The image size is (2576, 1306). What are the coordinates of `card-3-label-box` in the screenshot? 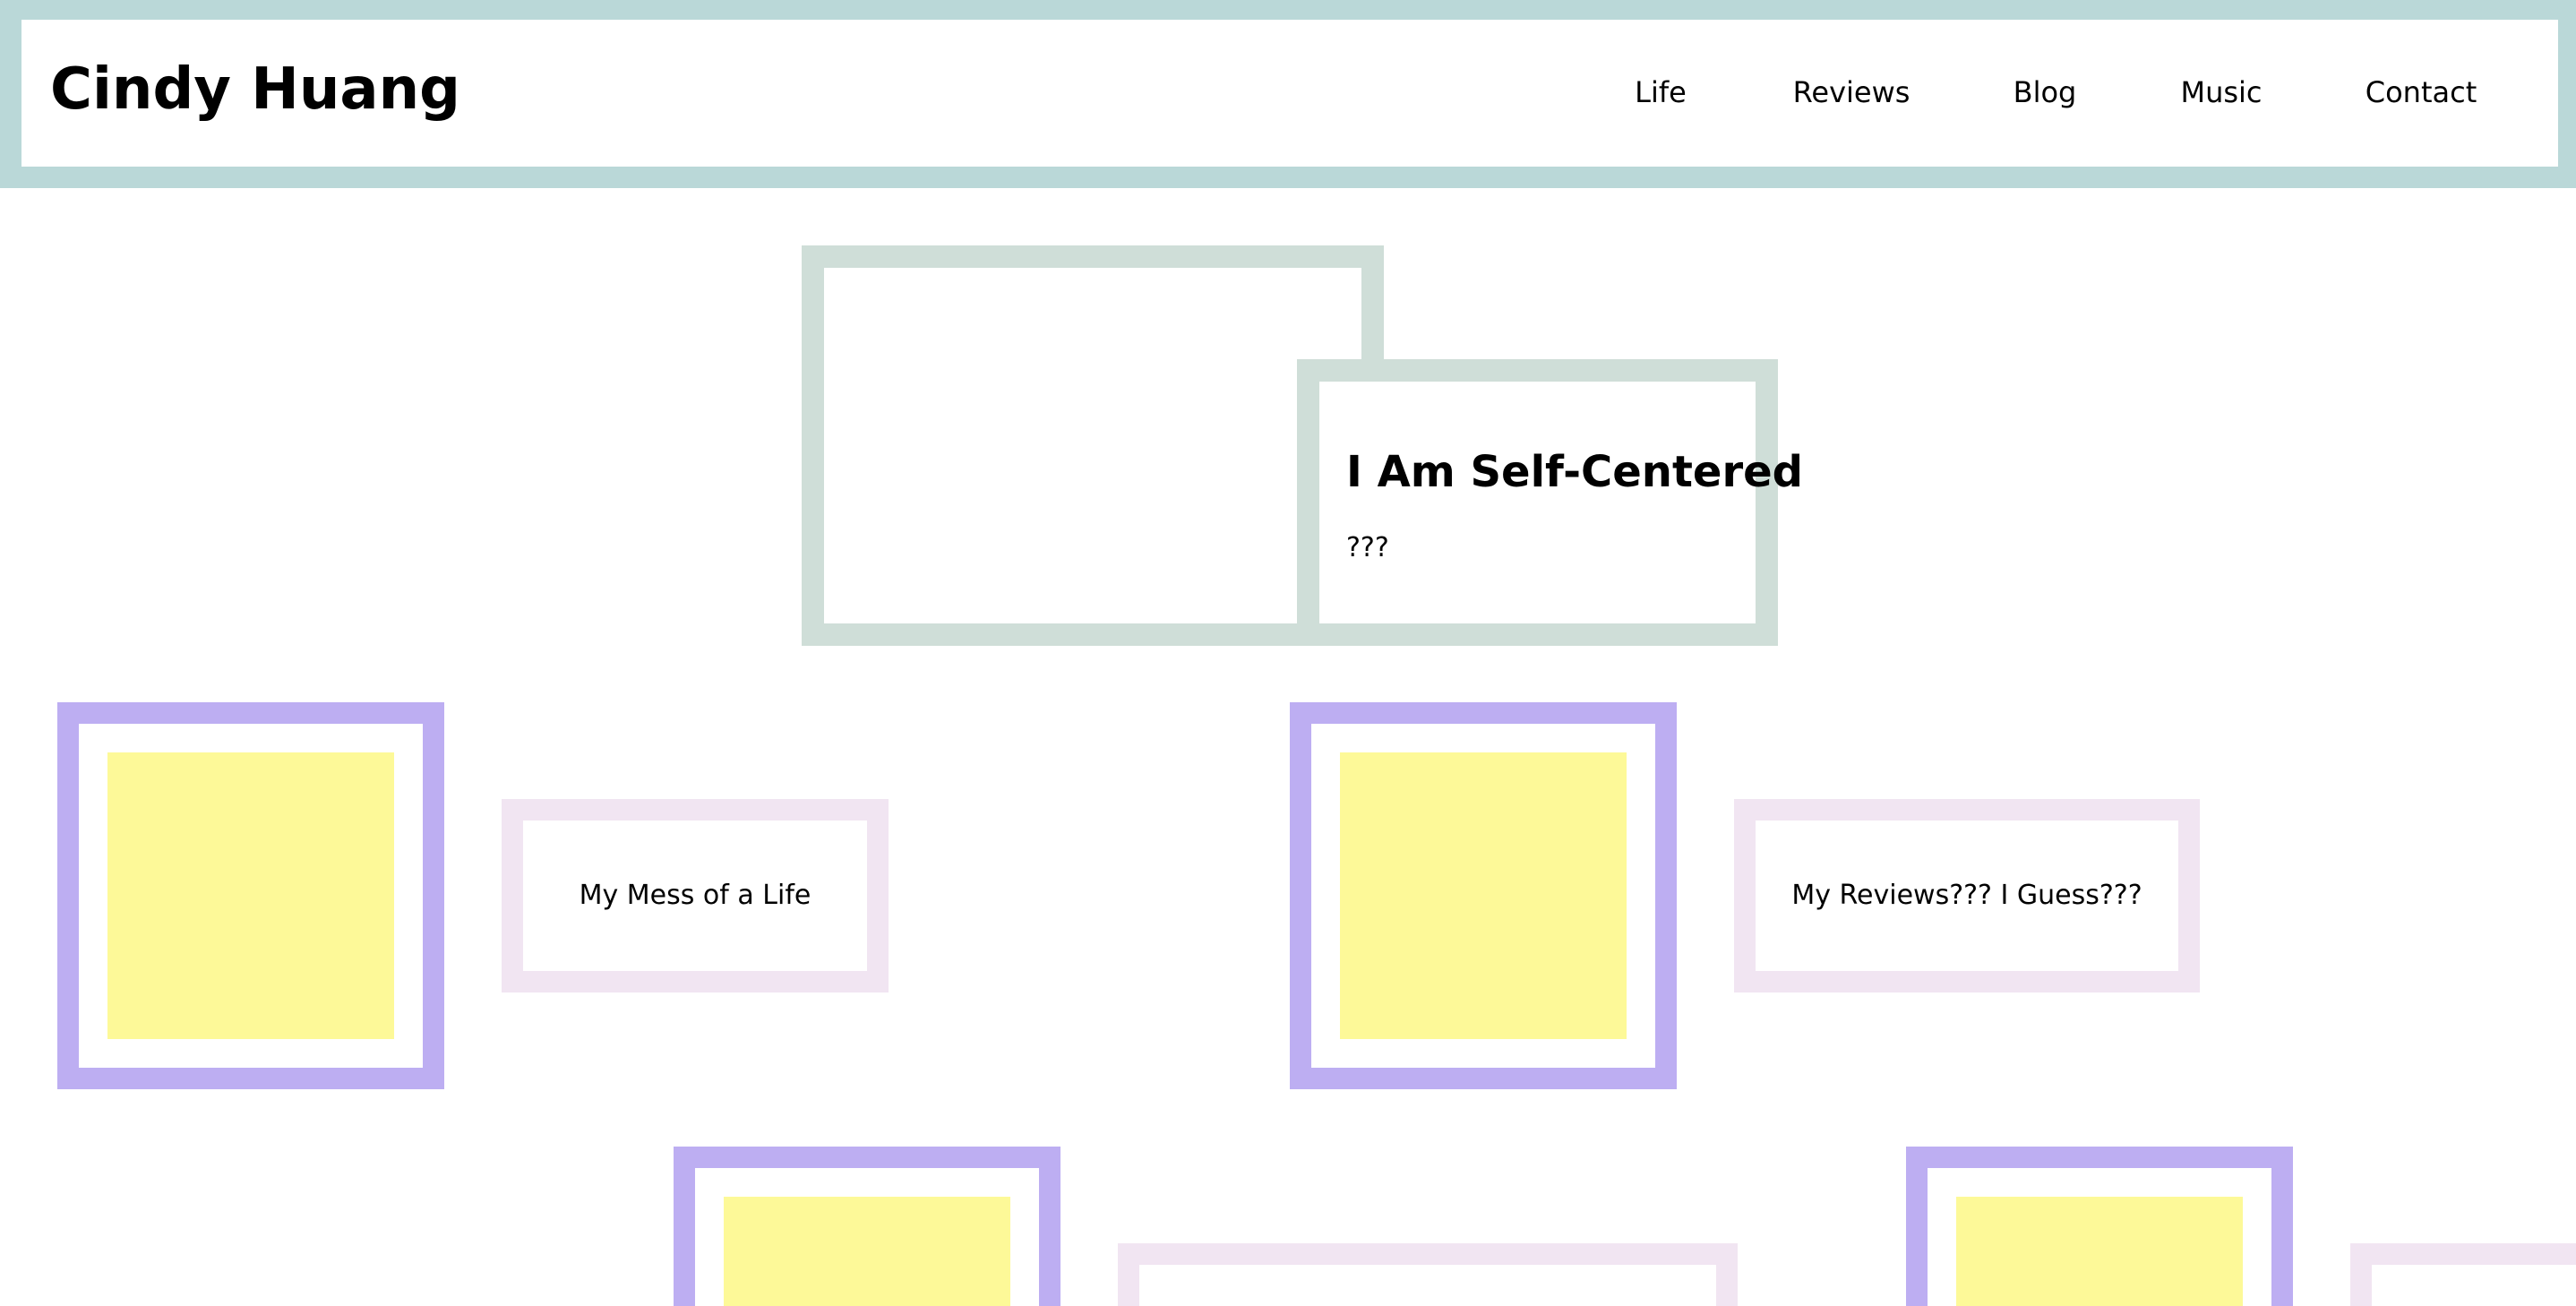 It's located at (1428, 1274).